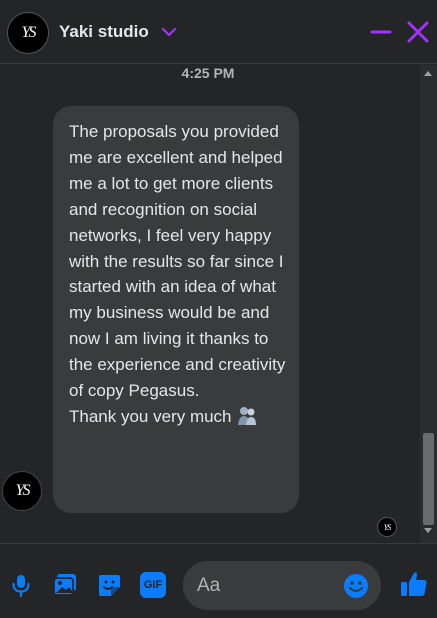  I want to click on composer-bar: GIF, so click(218, 580).